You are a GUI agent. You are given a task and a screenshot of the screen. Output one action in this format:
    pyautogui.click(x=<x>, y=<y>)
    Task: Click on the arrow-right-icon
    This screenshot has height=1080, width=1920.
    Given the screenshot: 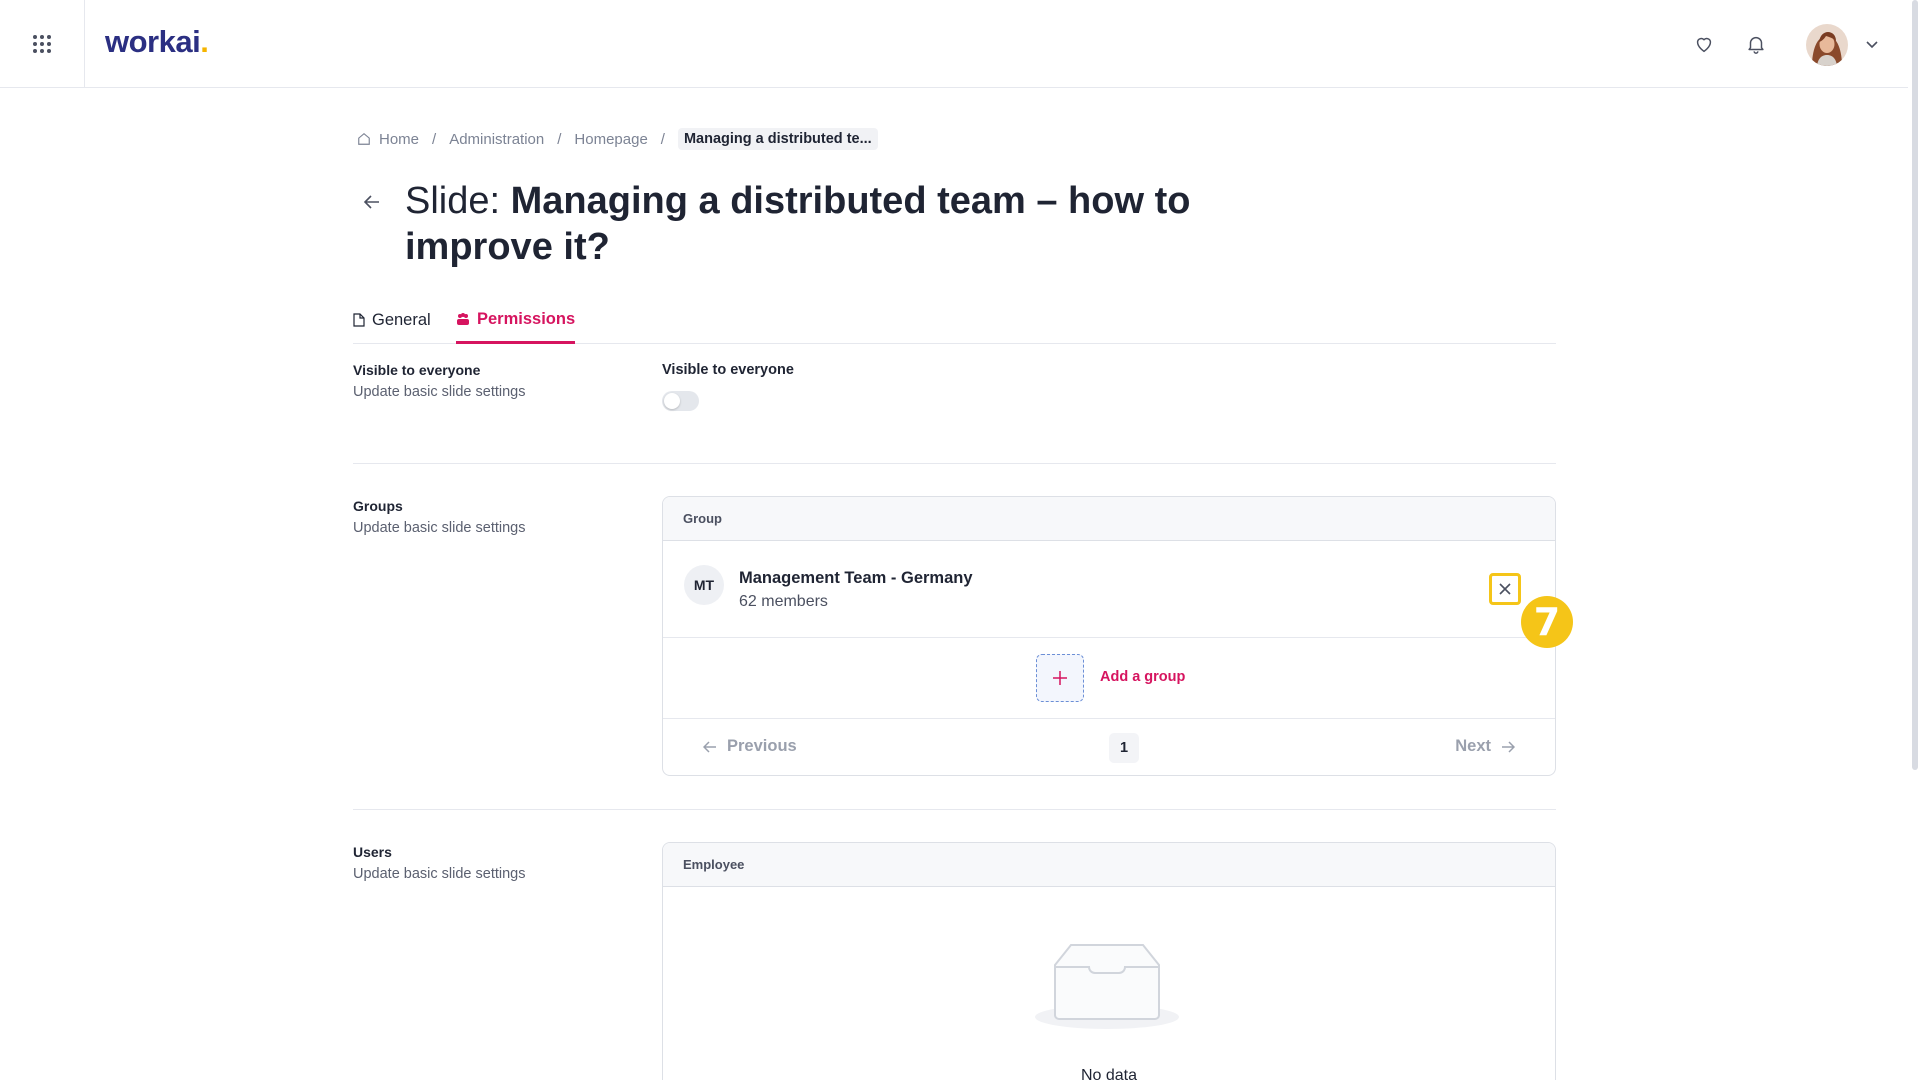 What is the action you would take?
    pyautogui.click(x=1508, y=746)
    